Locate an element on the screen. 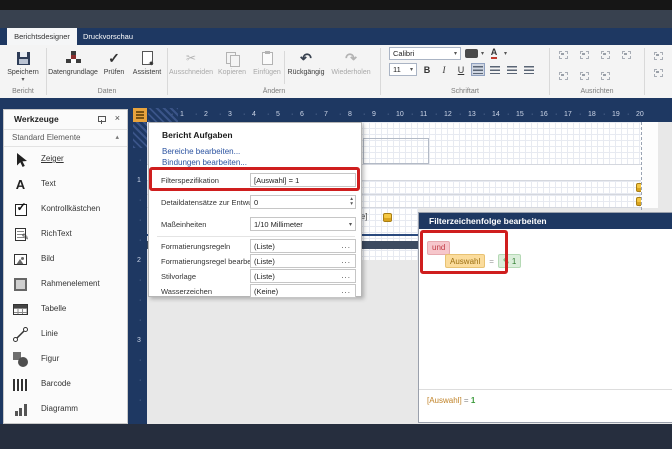  tab-berichtsdesigner: Berichtsdesigner is located at coordinates (42, 36).